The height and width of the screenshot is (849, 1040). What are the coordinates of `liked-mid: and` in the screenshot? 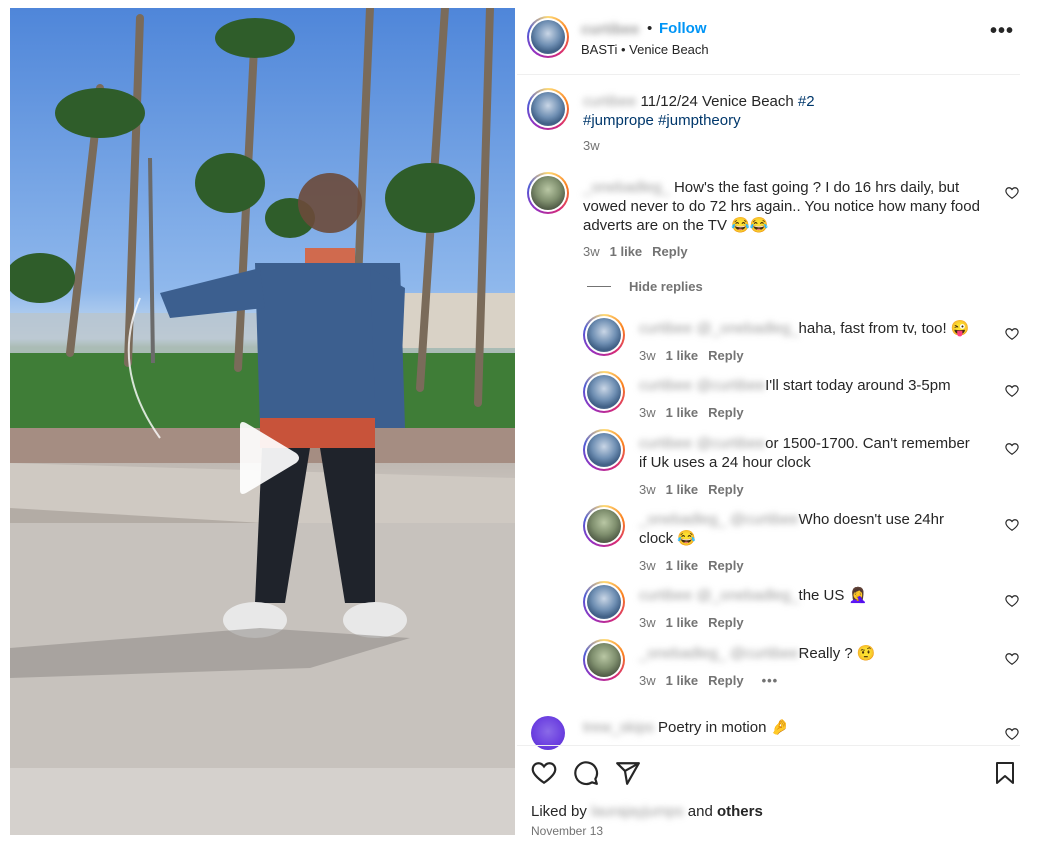 It's located at (700, 811).